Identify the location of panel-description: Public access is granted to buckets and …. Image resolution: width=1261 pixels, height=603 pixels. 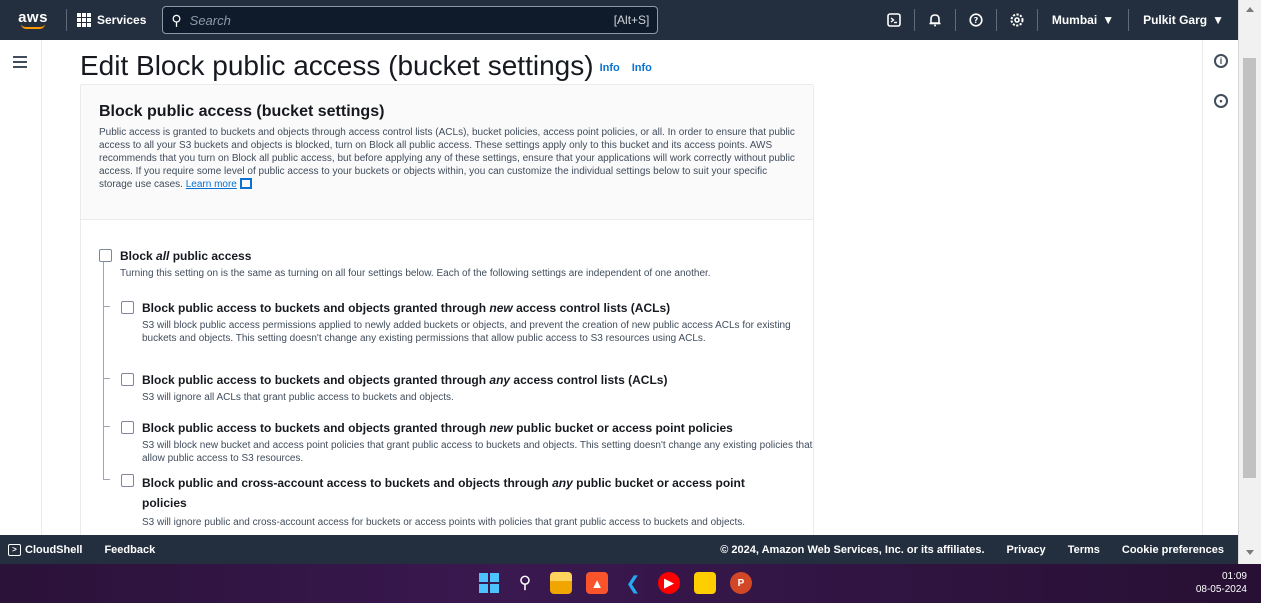
(447, 158).